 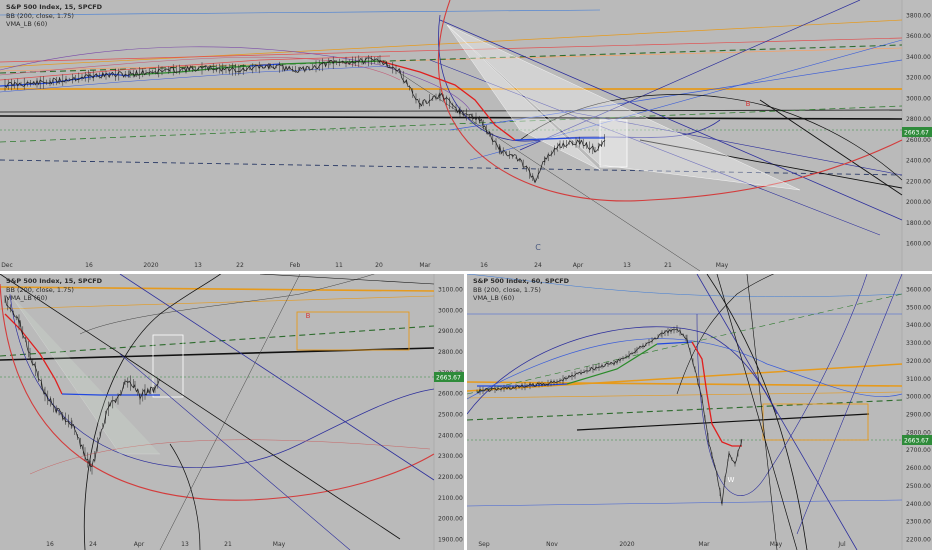 I want to click on bl-x-tick-label: May, so click(x=279, y=544).